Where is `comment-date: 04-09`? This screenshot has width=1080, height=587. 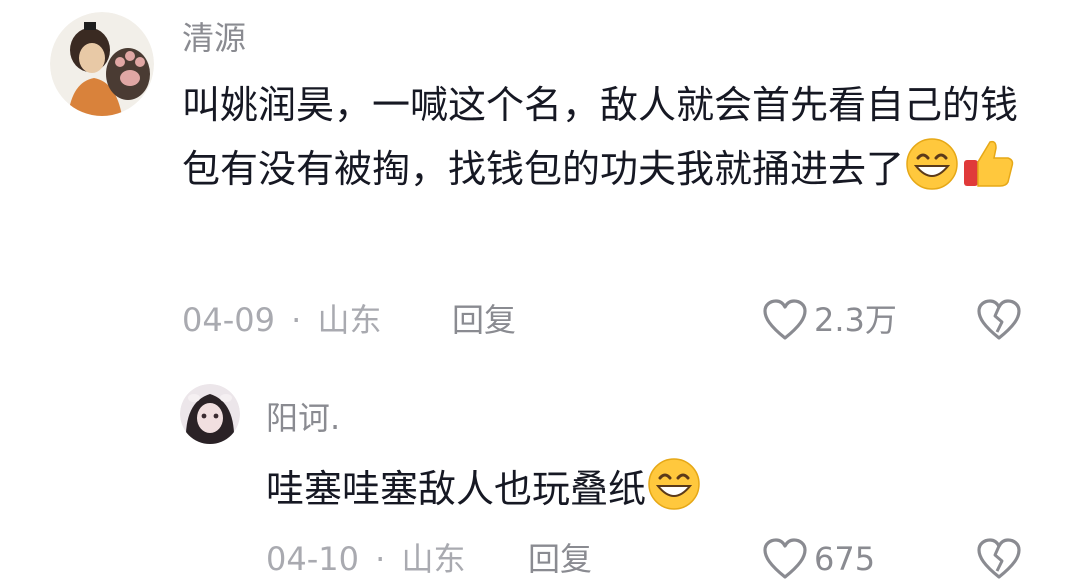
comment-date: 04-09 is located at coordinates (228, 320).